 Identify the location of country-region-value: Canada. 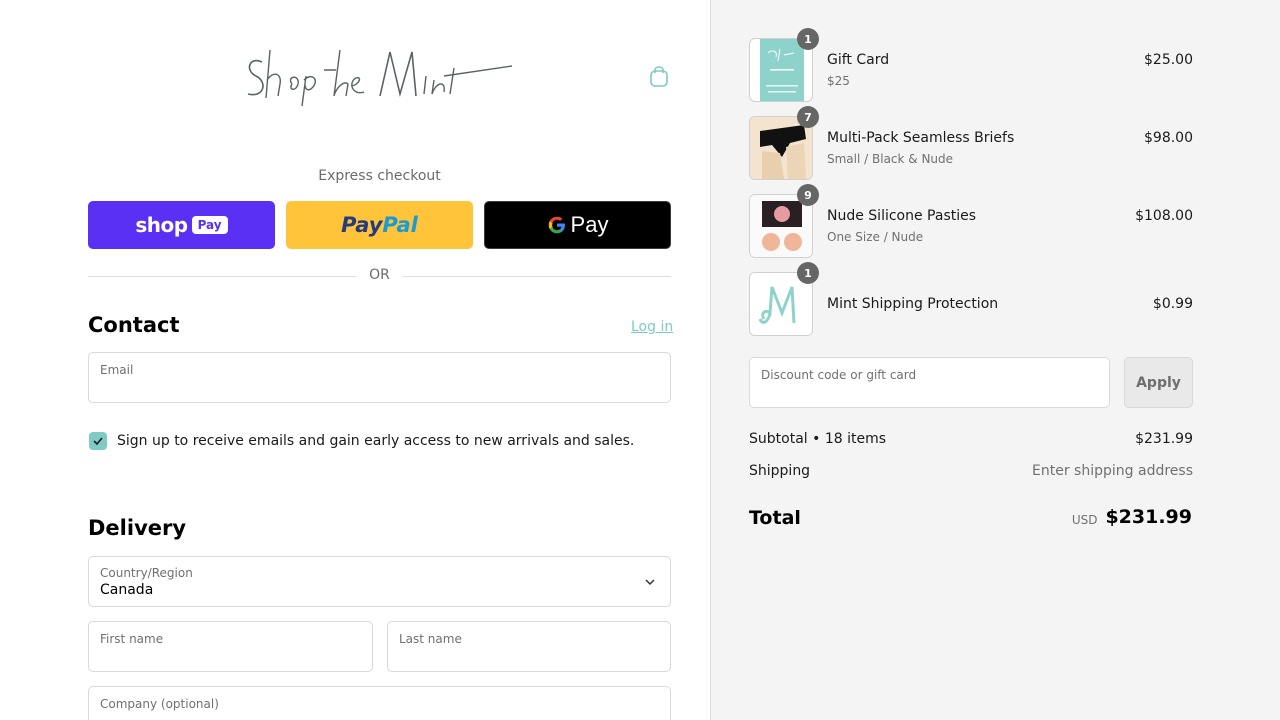
(127, 590).